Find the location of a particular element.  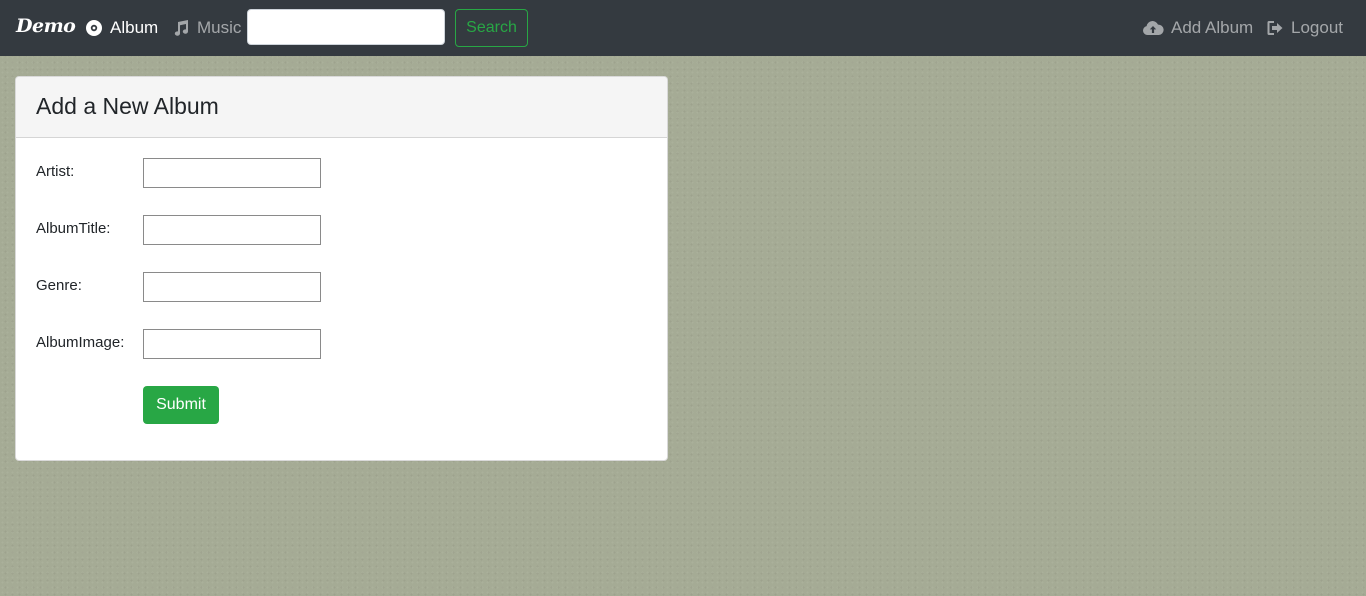

album-image-label: AlbumImage: is located at coordinates (80, 342).